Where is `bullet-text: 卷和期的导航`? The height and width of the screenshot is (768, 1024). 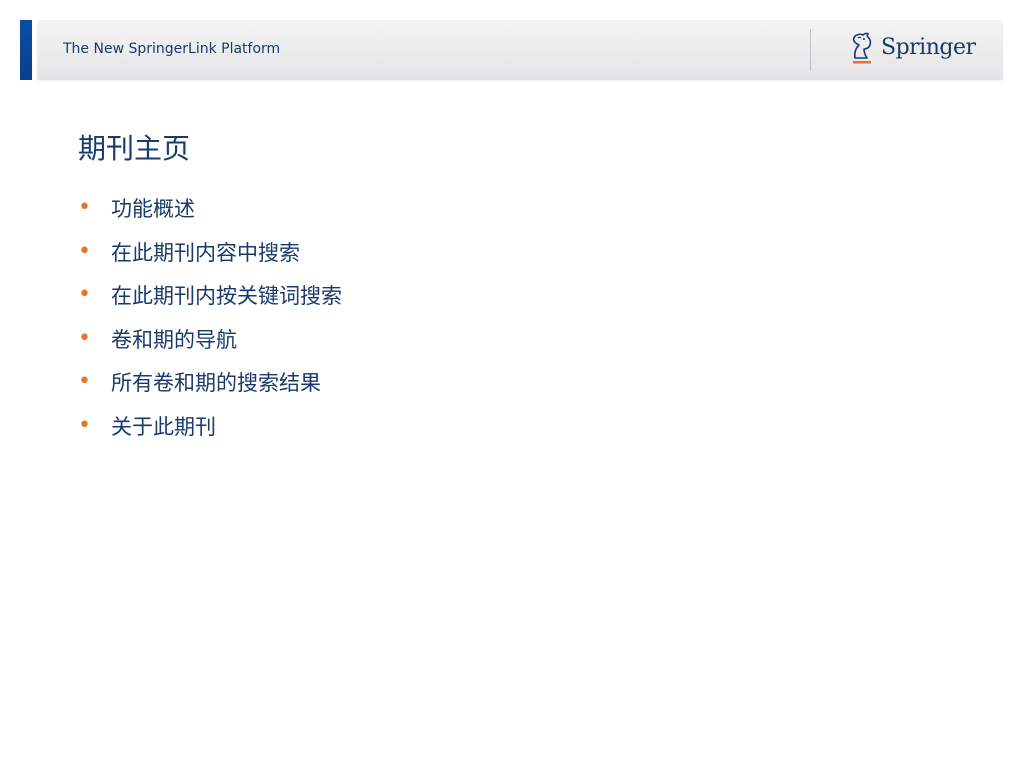 bullet-text: 卷和期的导航 is located at coordinates (174, 339).